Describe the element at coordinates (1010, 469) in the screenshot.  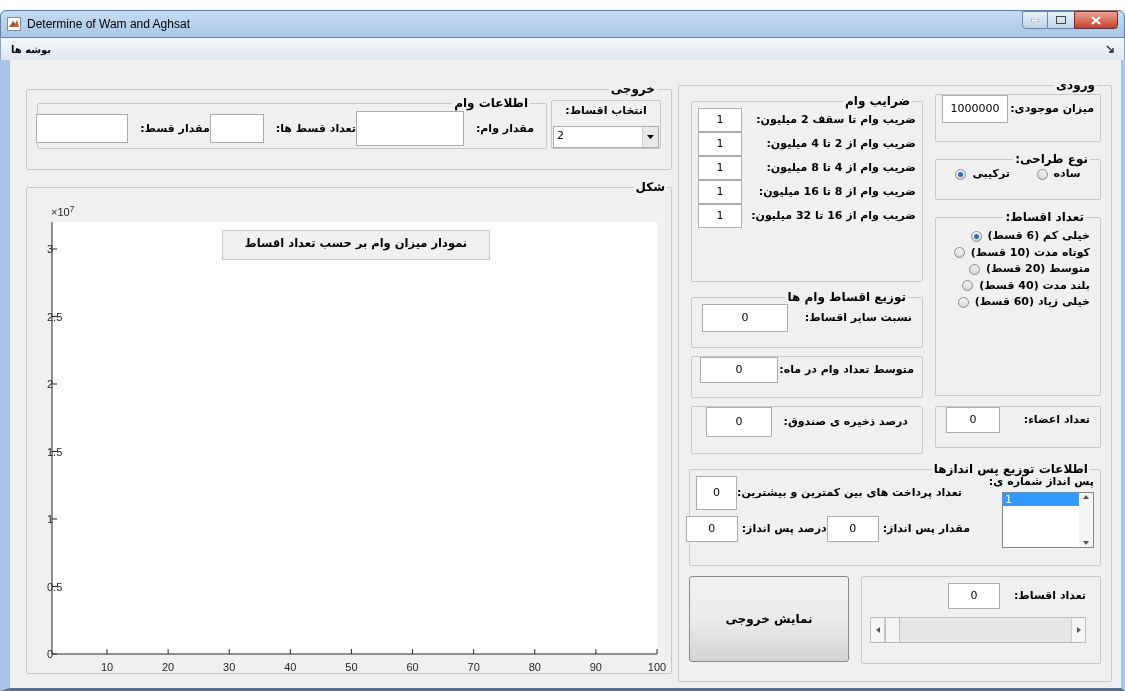
I see `panel-title: اطلاعات توزیع پس اندازها` at that location.